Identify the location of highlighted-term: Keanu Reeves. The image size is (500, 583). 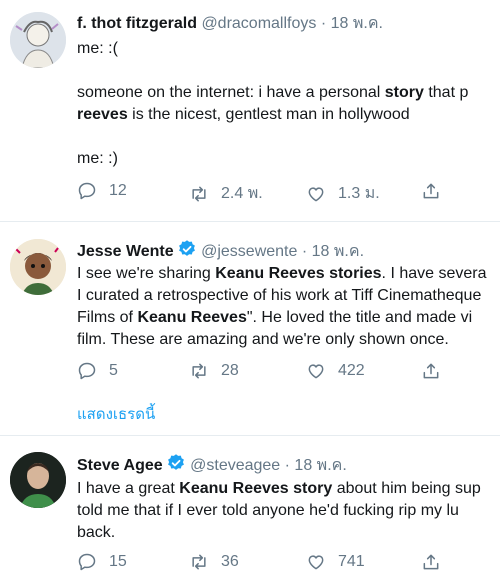
(192, 317).